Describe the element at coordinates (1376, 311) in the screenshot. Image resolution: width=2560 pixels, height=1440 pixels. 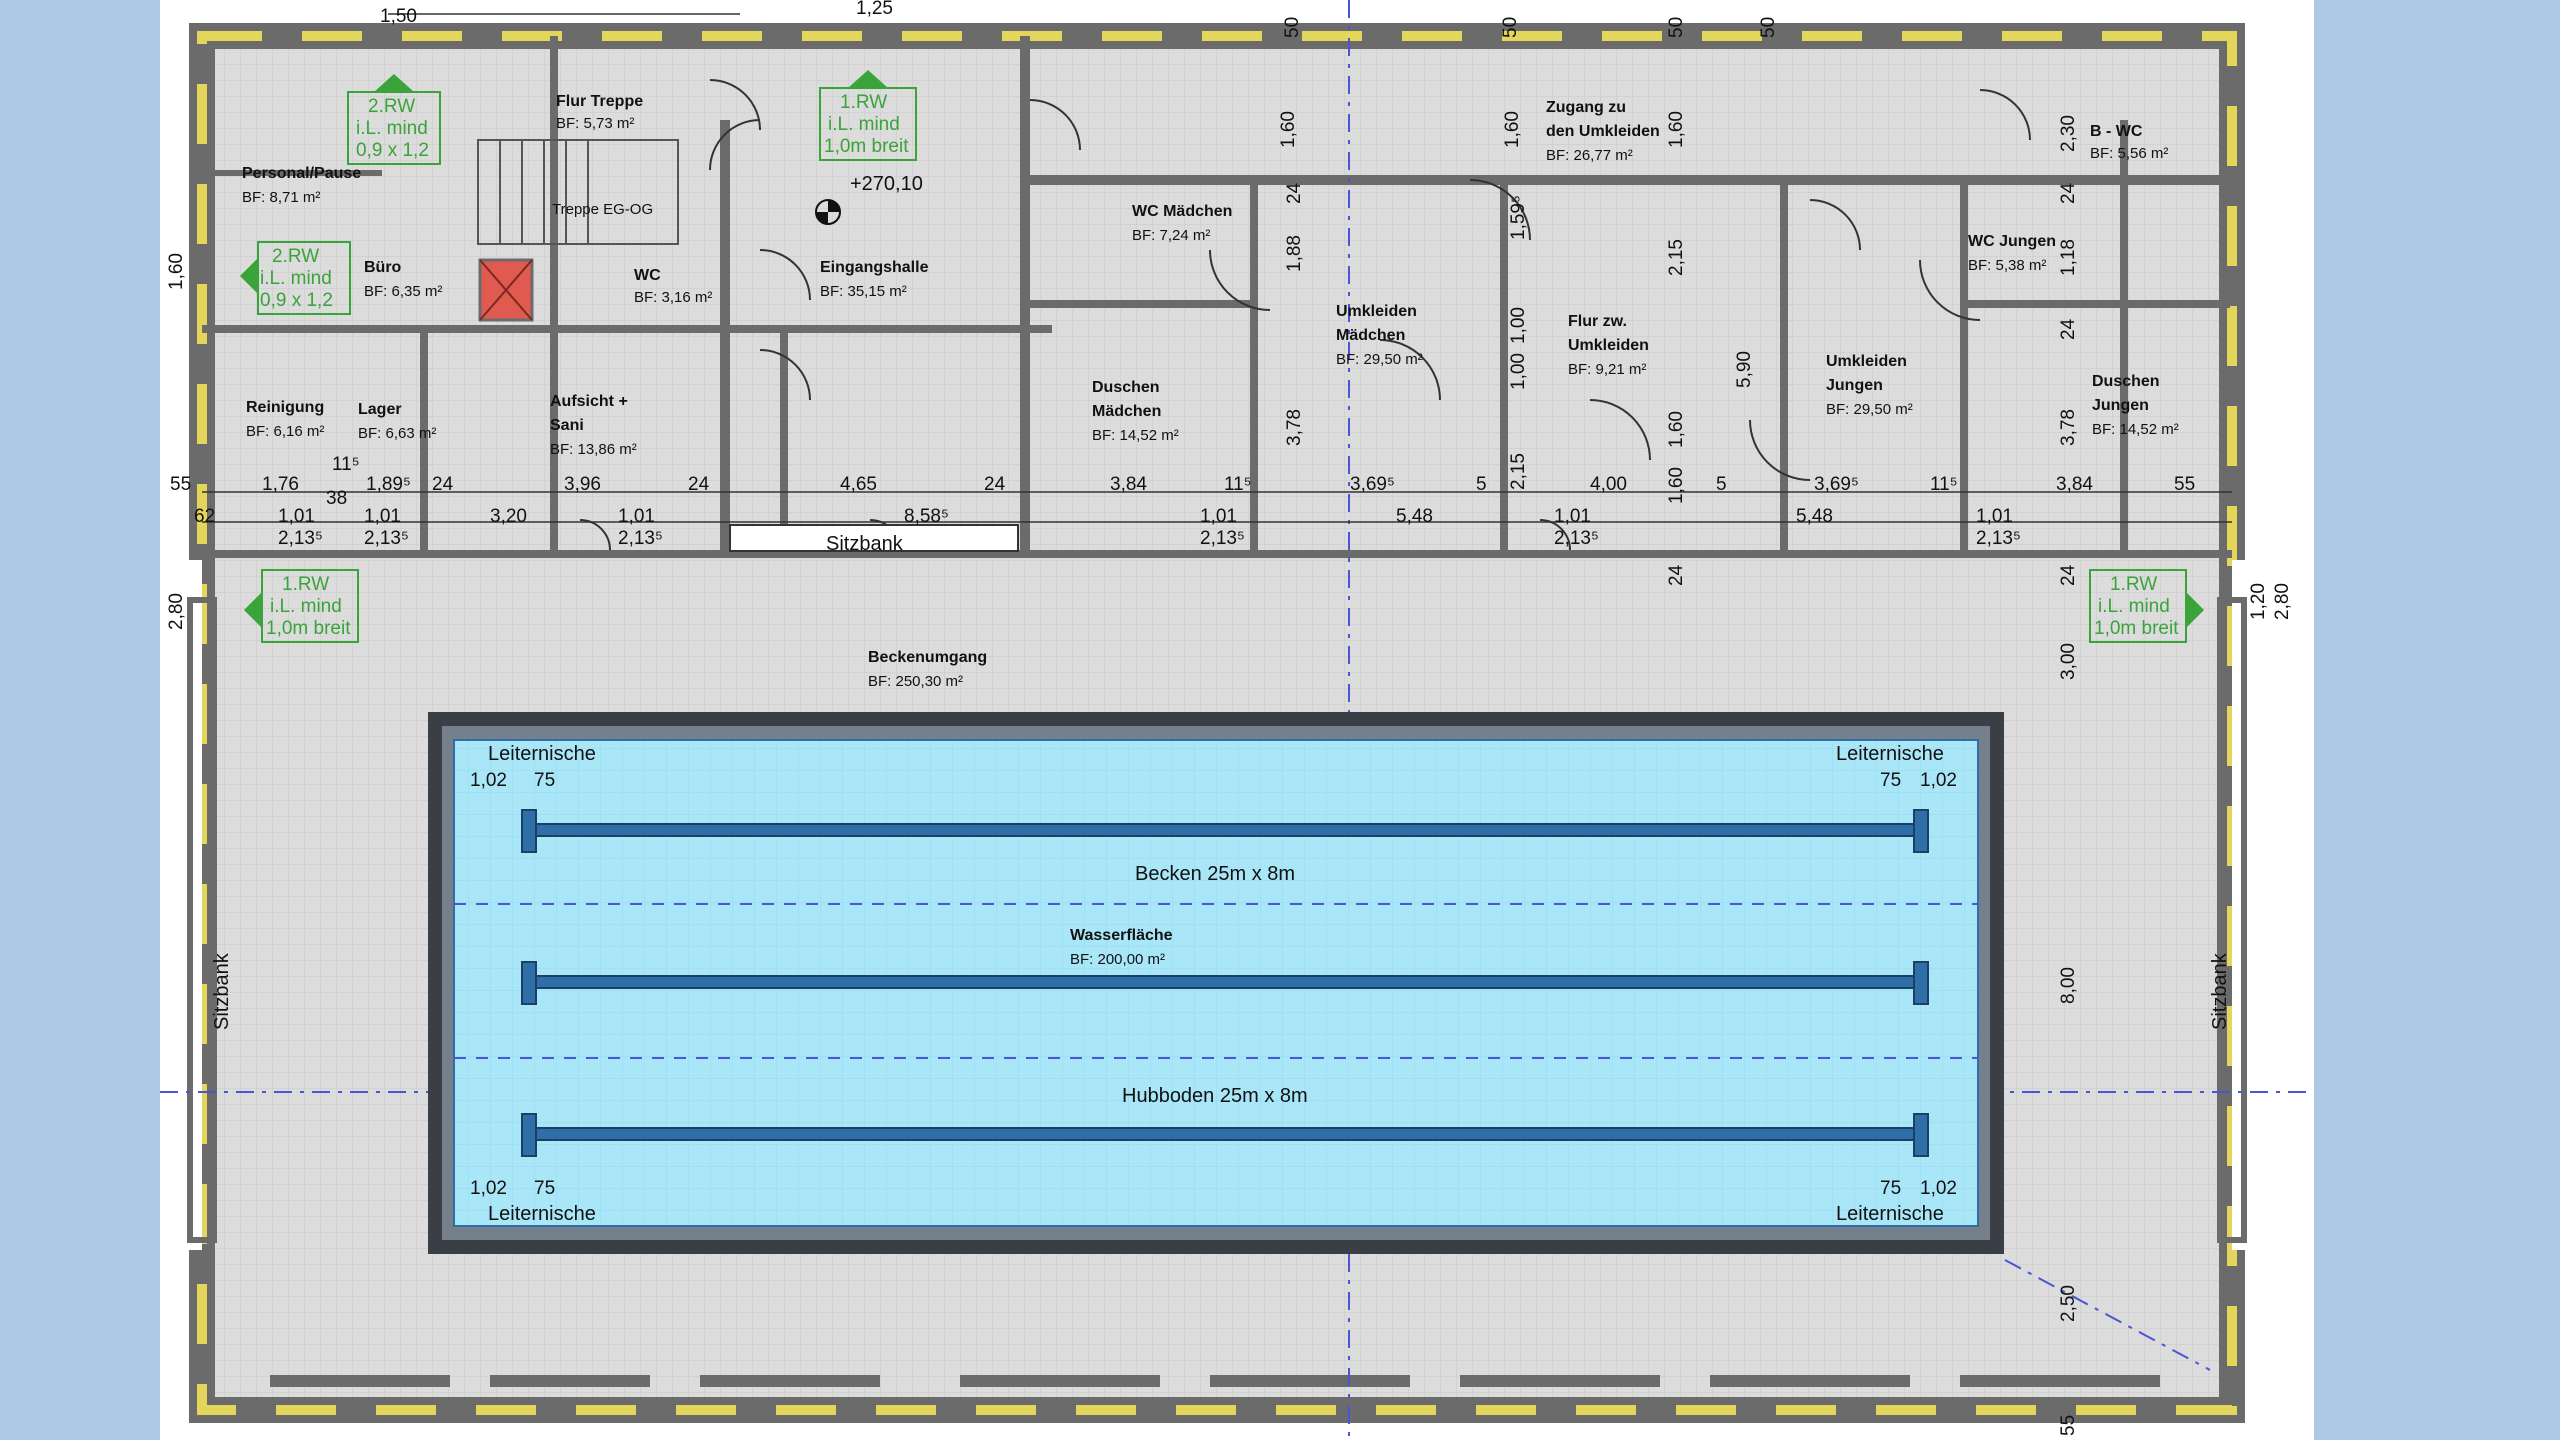
I see `room-name: Umkleiden` at that location.